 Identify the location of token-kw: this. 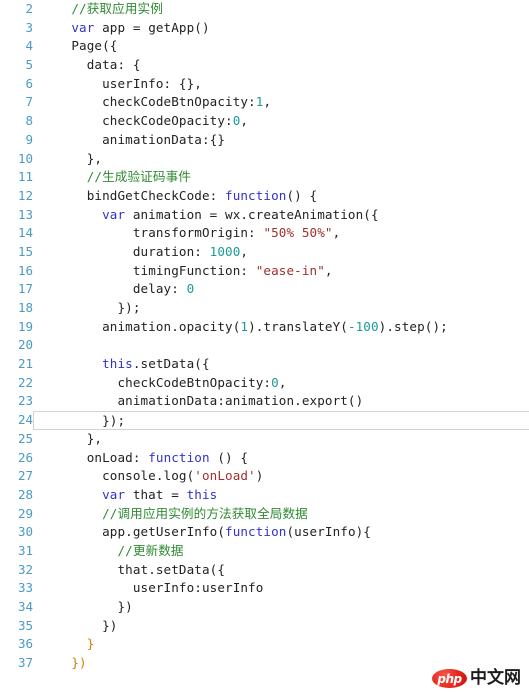
(202, 494).